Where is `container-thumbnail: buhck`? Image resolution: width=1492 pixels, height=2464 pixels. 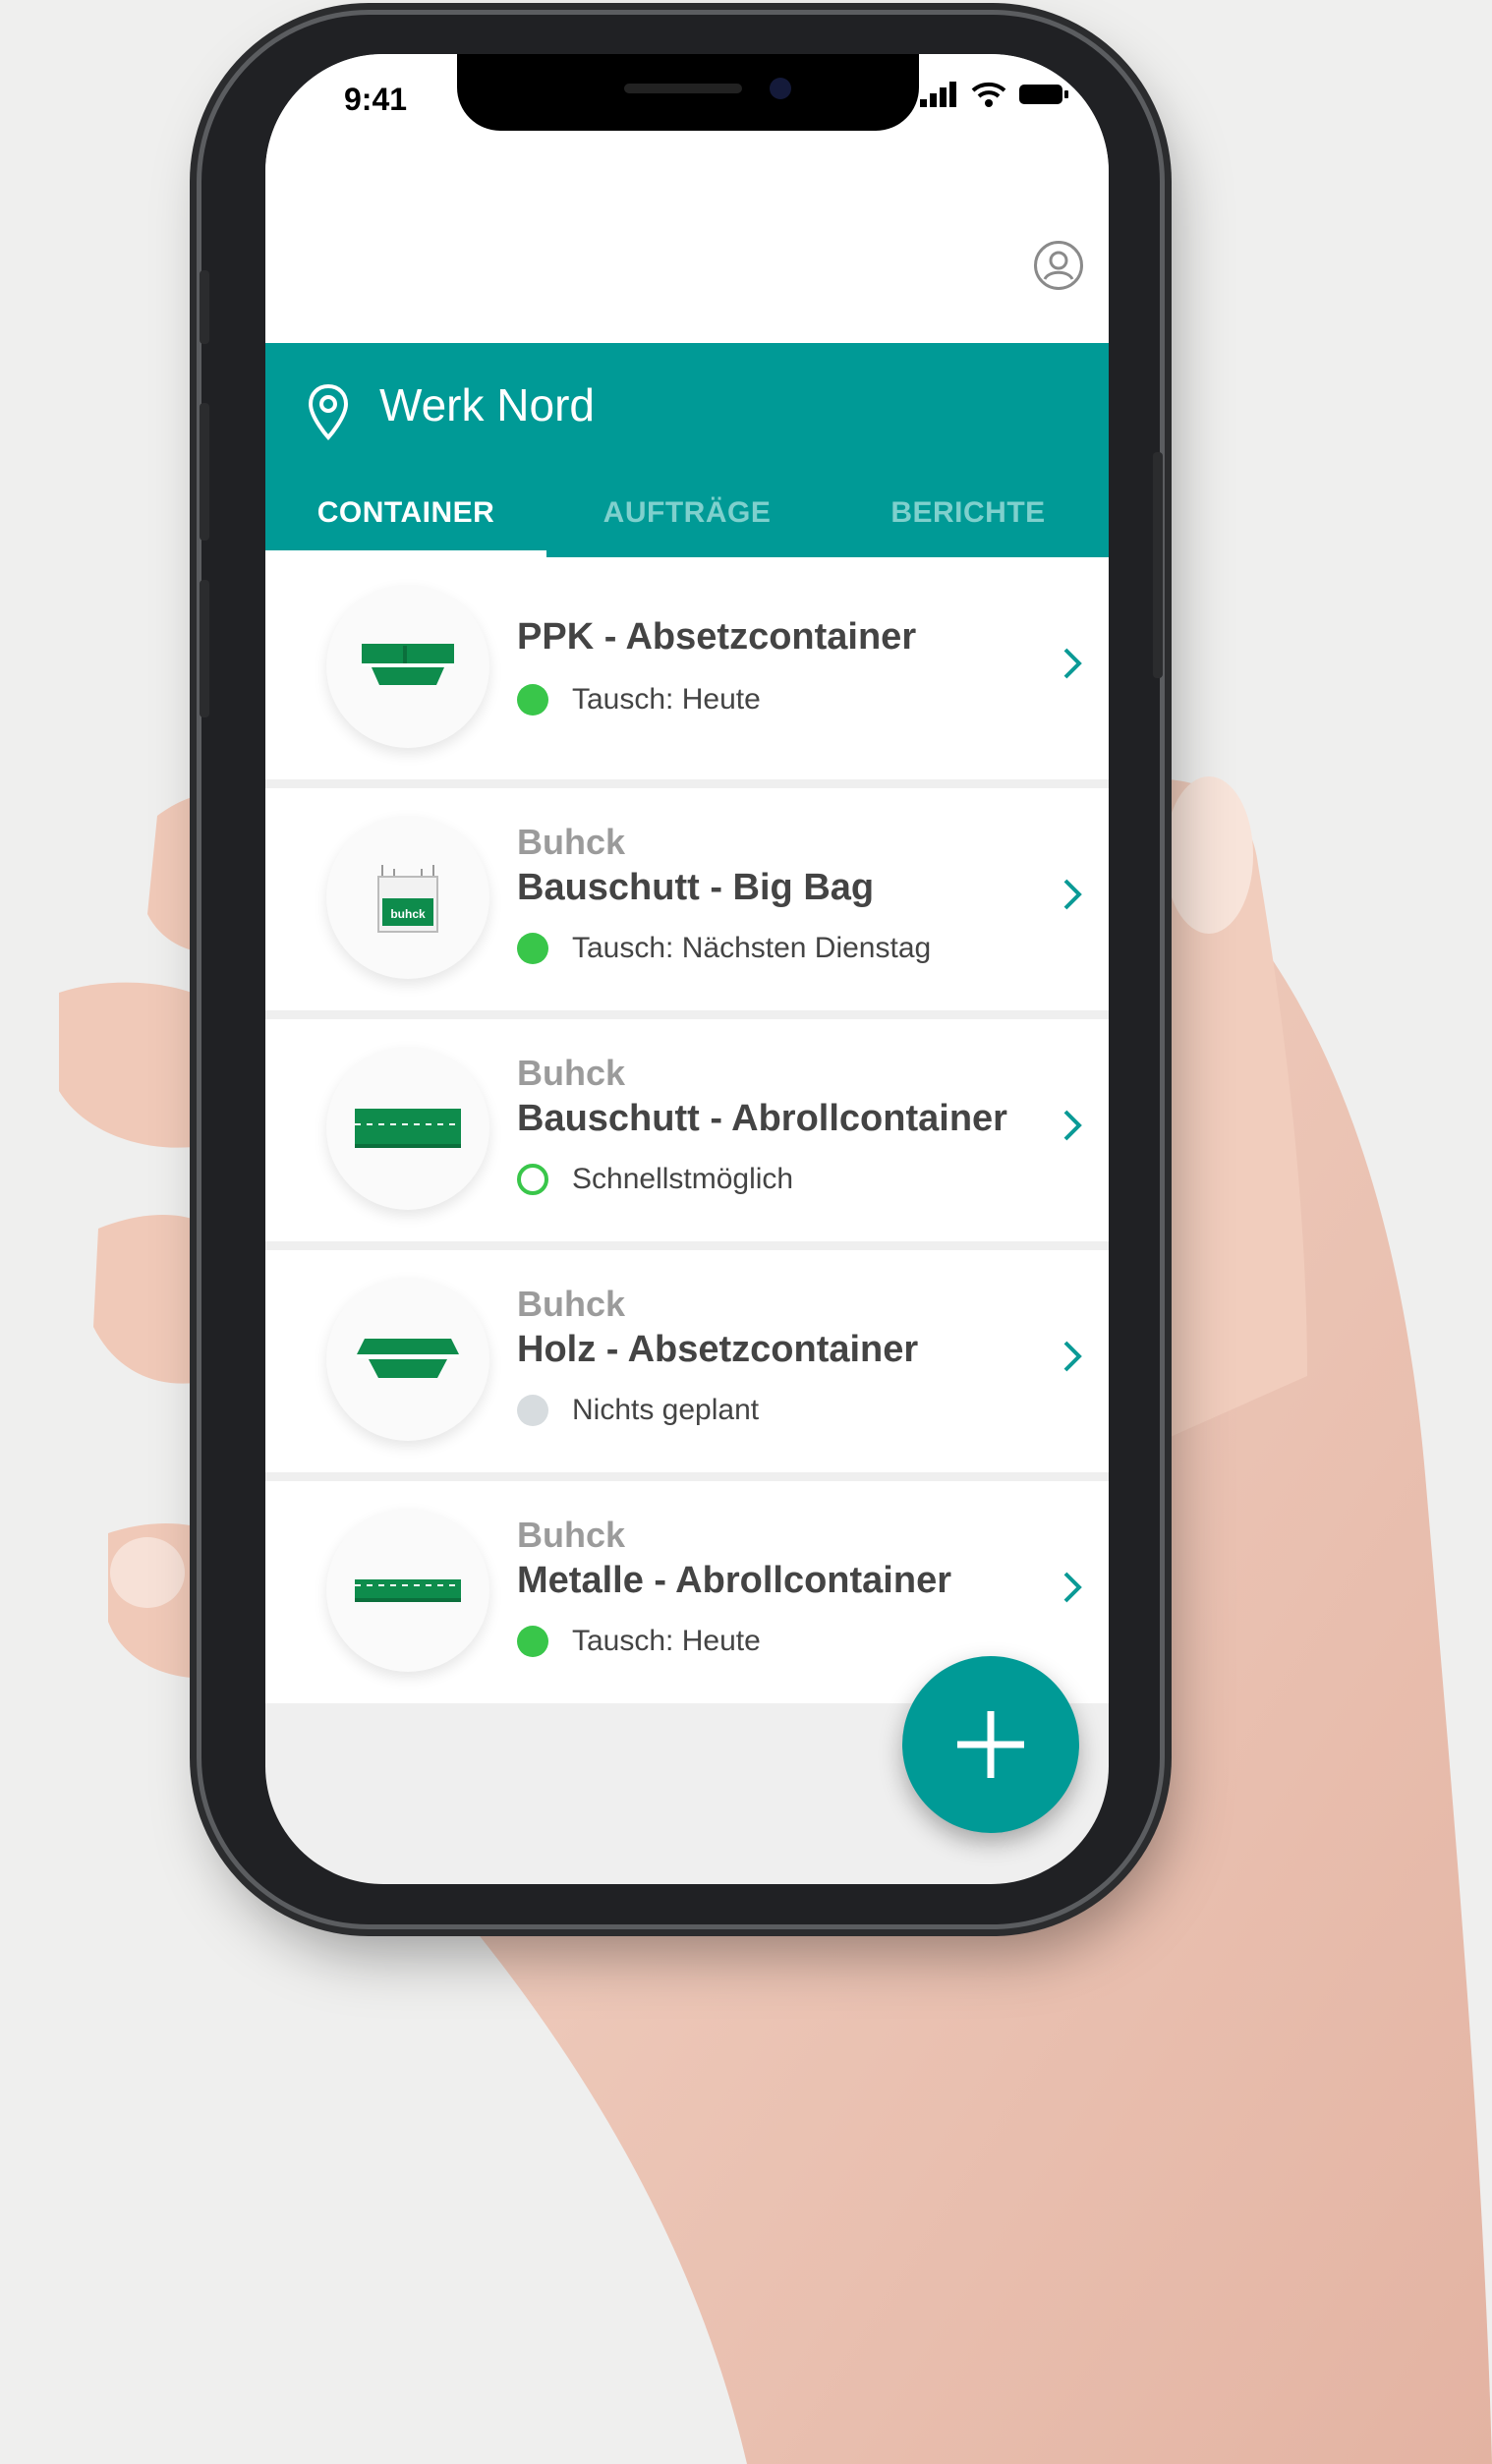
container-thumbnail: buhck is located at coordinates (407, 897).